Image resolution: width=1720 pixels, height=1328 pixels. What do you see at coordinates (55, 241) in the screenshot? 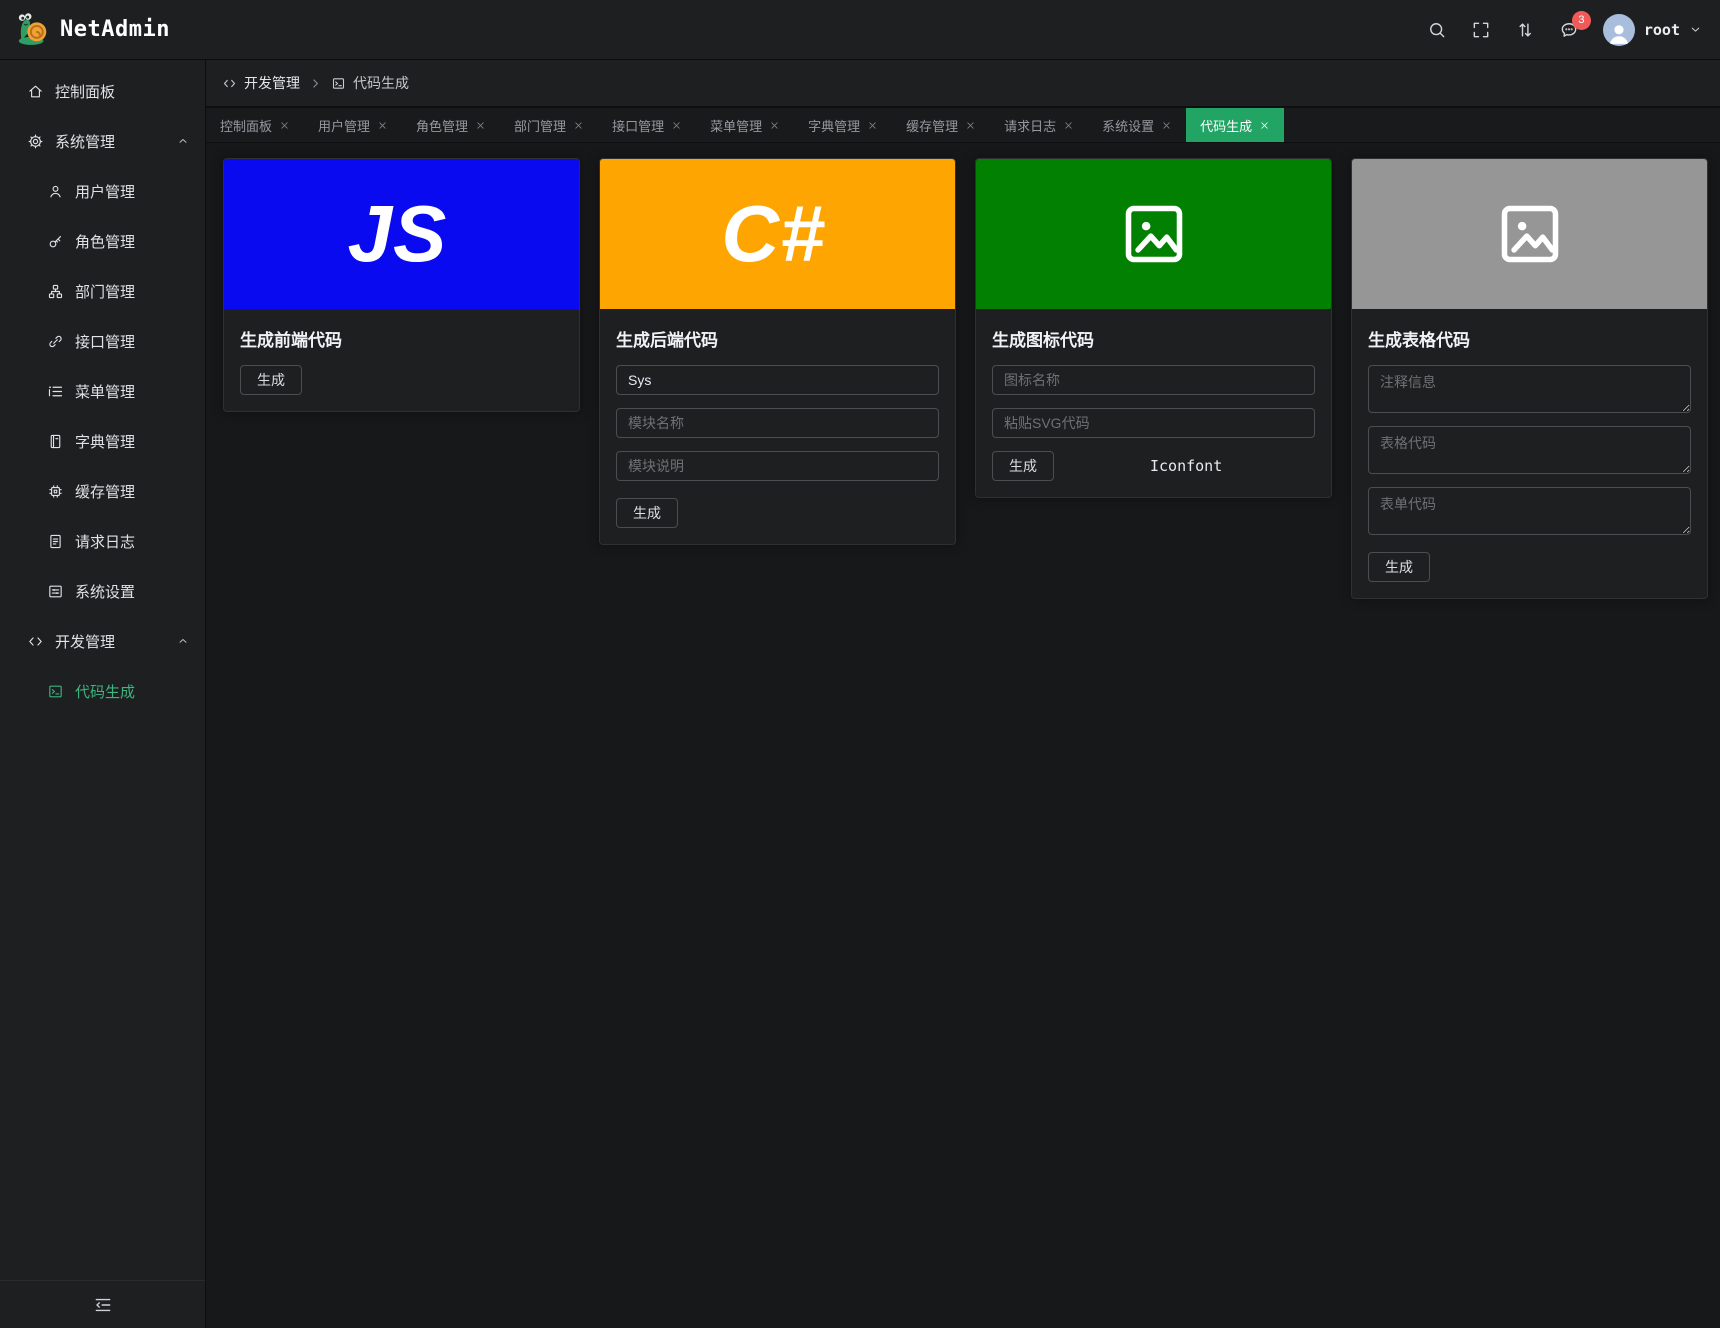
I see `key-icon` at bounding box center [55, 241].